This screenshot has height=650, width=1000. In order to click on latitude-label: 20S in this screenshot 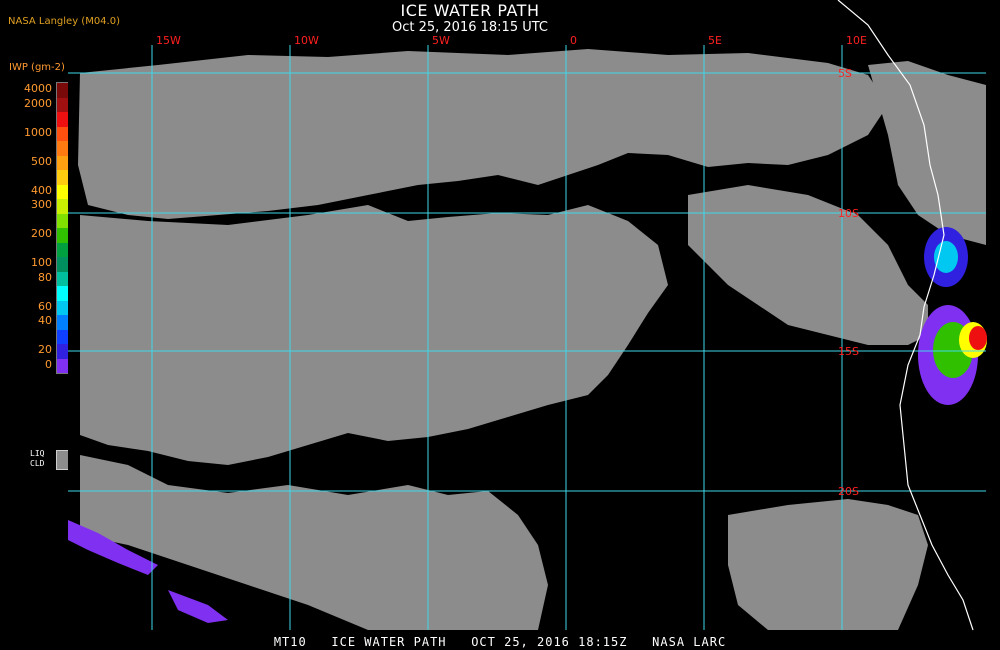, I will do `click(848, 491)`.